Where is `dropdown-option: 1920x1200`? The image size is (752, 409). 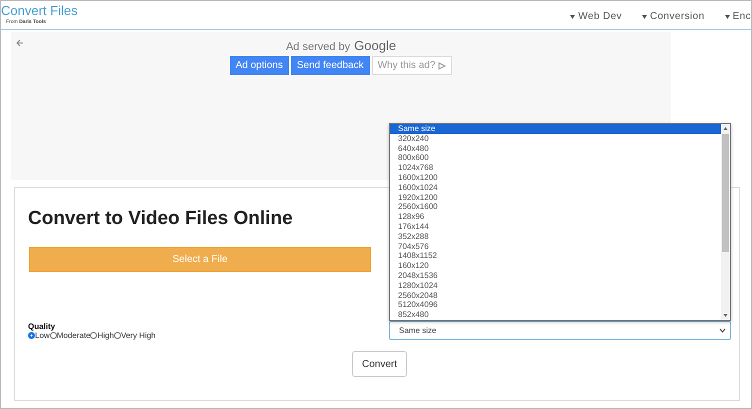 dropdown-option: 1920x1200 is located at coordinates (555, 197).